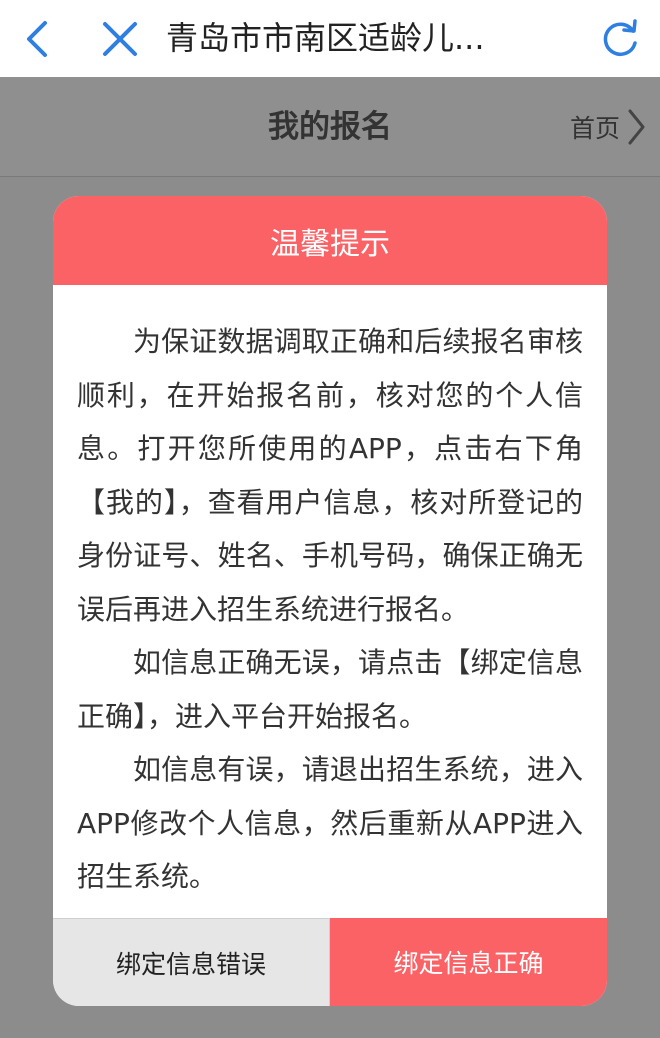 Image resolution: width=660 pixels, height=1038 pixels. I want to click on refresh-icon, so click(620, 37).